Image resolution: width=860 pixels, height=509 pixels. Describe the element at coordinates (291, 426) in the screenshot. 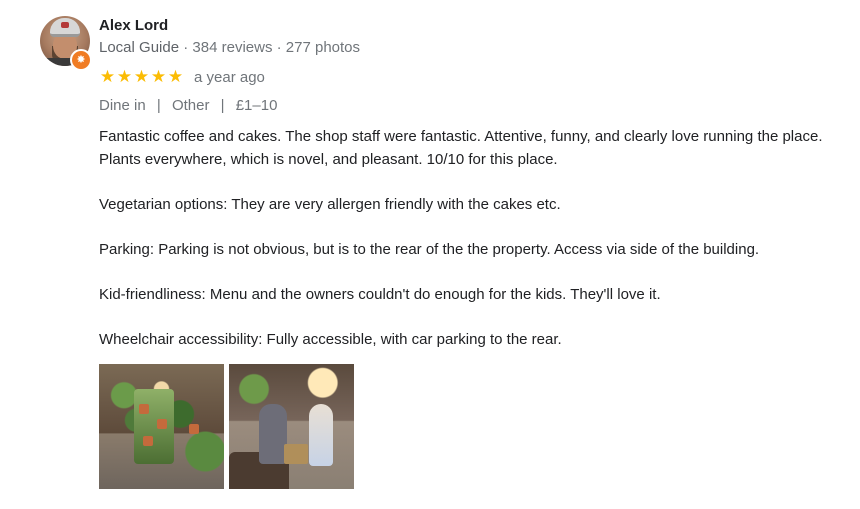

I see `review-photo-interior` at that location.